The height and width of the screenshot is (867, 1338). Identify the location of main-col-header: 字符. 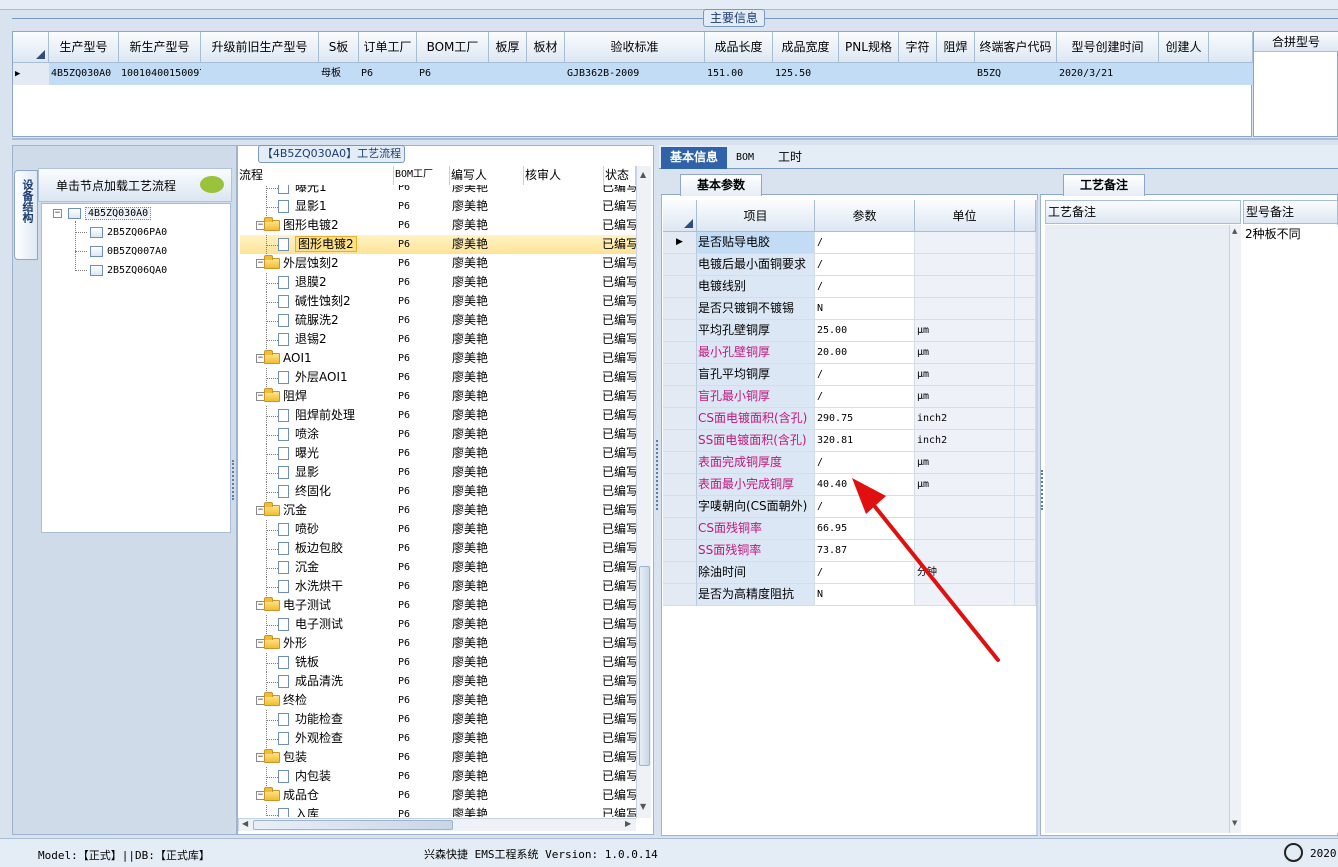
(918, 47).